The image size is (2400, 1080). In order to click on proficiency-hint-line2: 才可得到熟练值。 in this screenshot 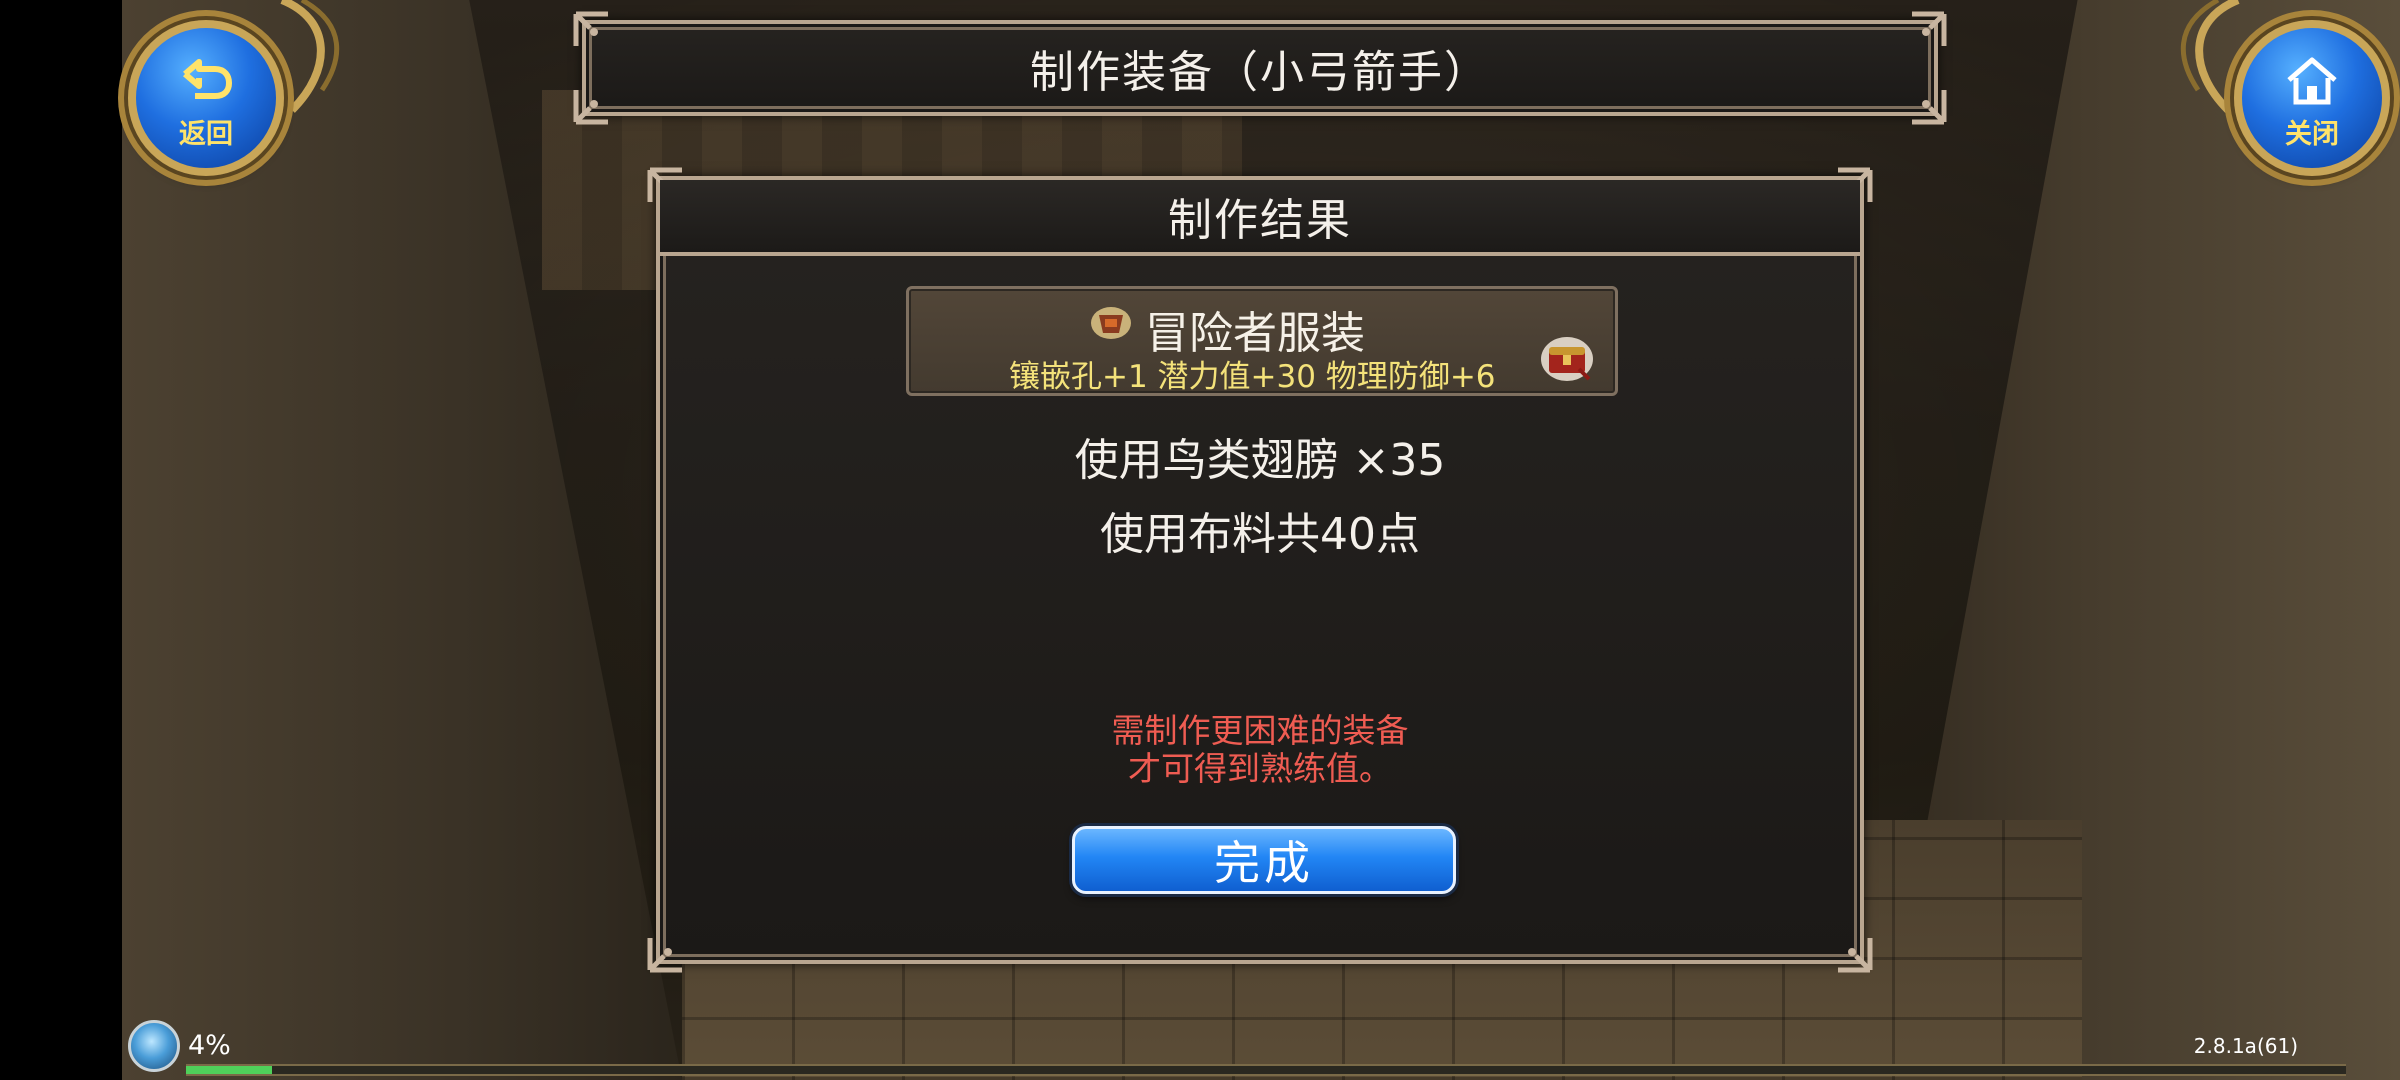, I will do `click(1260, 768)`.